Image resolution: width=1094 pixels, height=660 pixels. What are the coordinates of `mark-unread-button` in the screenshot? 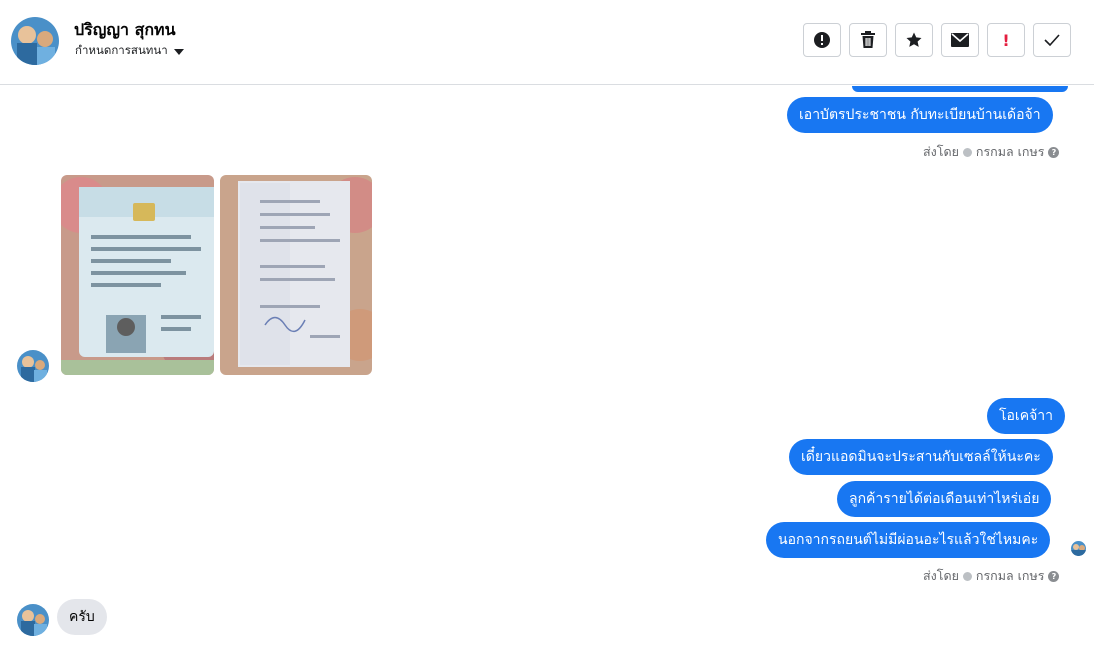 It's located at (960, 40).